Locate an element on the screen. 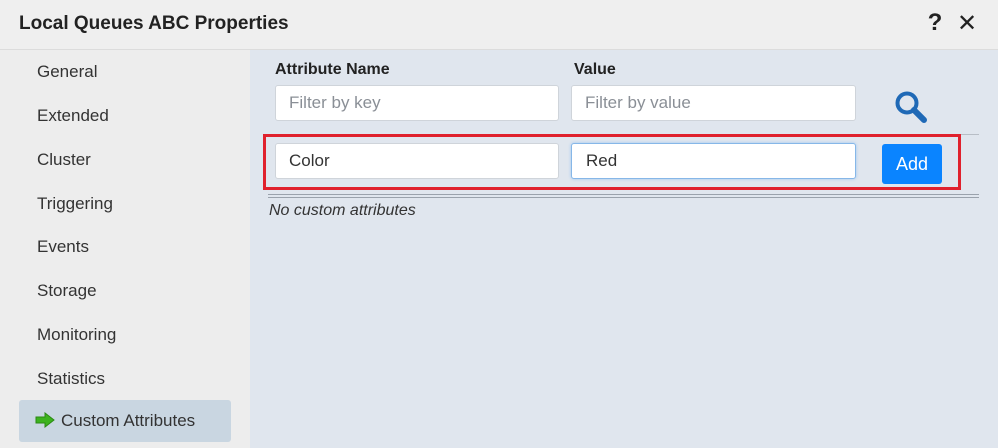 The image size is (998, 448). sidebar-item-label: Custom Attributes is located at coordinates (128, 420).